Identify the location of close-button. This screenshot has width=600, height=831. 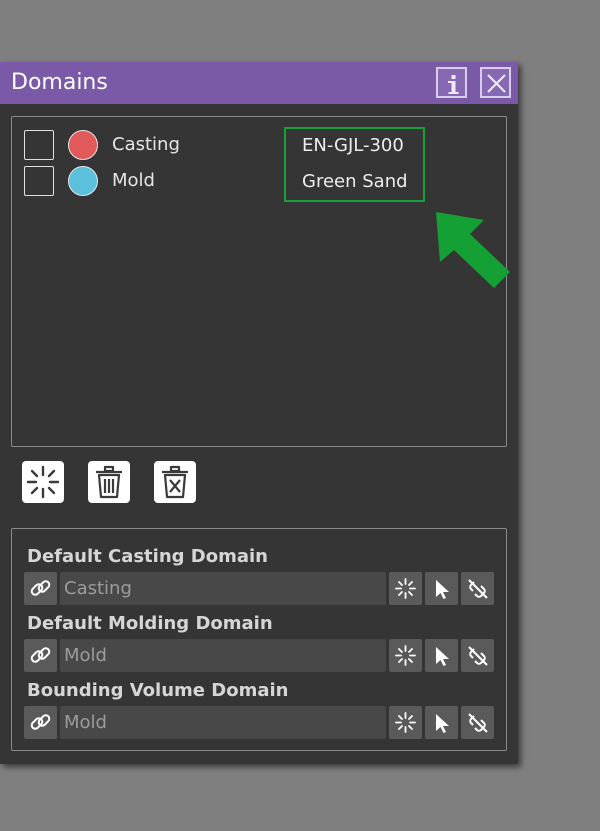
(495, 82).